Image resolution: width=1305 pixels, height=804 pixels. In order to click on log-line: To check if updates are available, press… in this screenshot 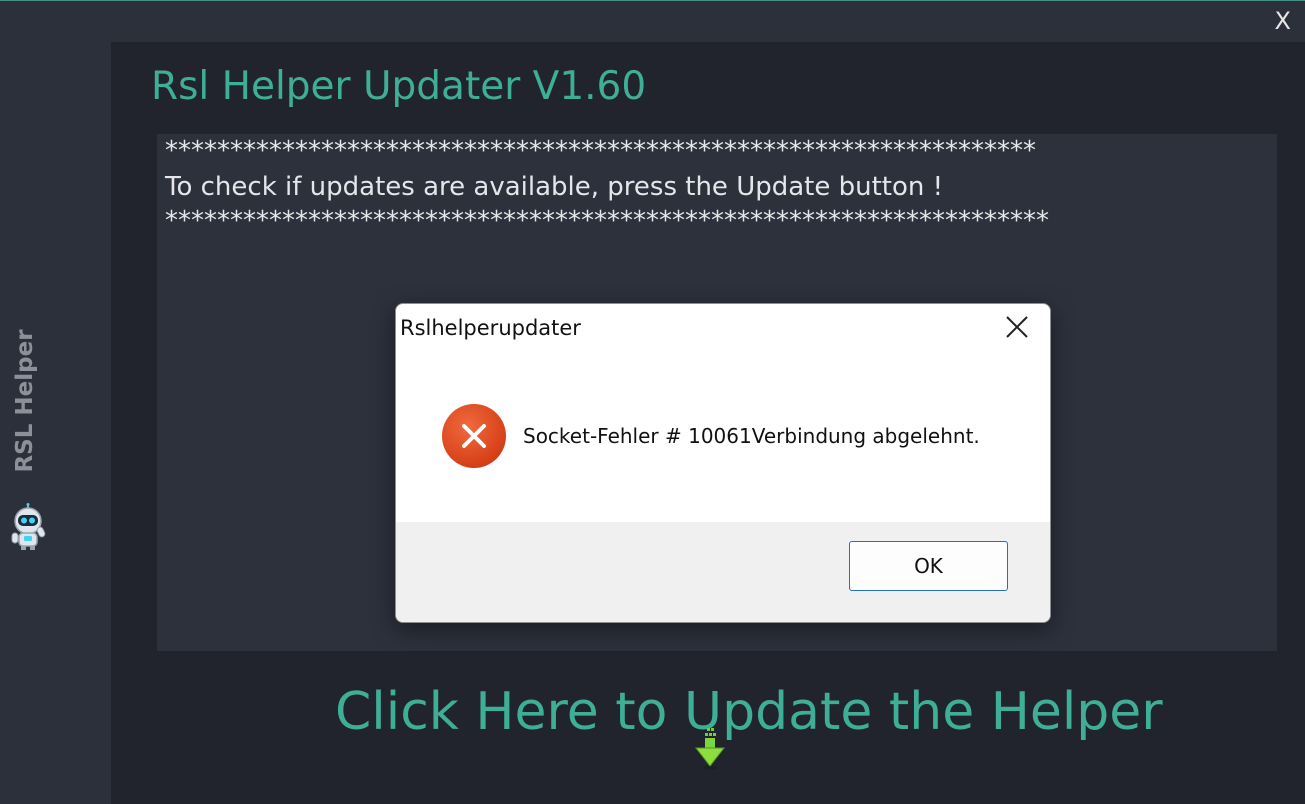, I will do `click(554, 187)`.